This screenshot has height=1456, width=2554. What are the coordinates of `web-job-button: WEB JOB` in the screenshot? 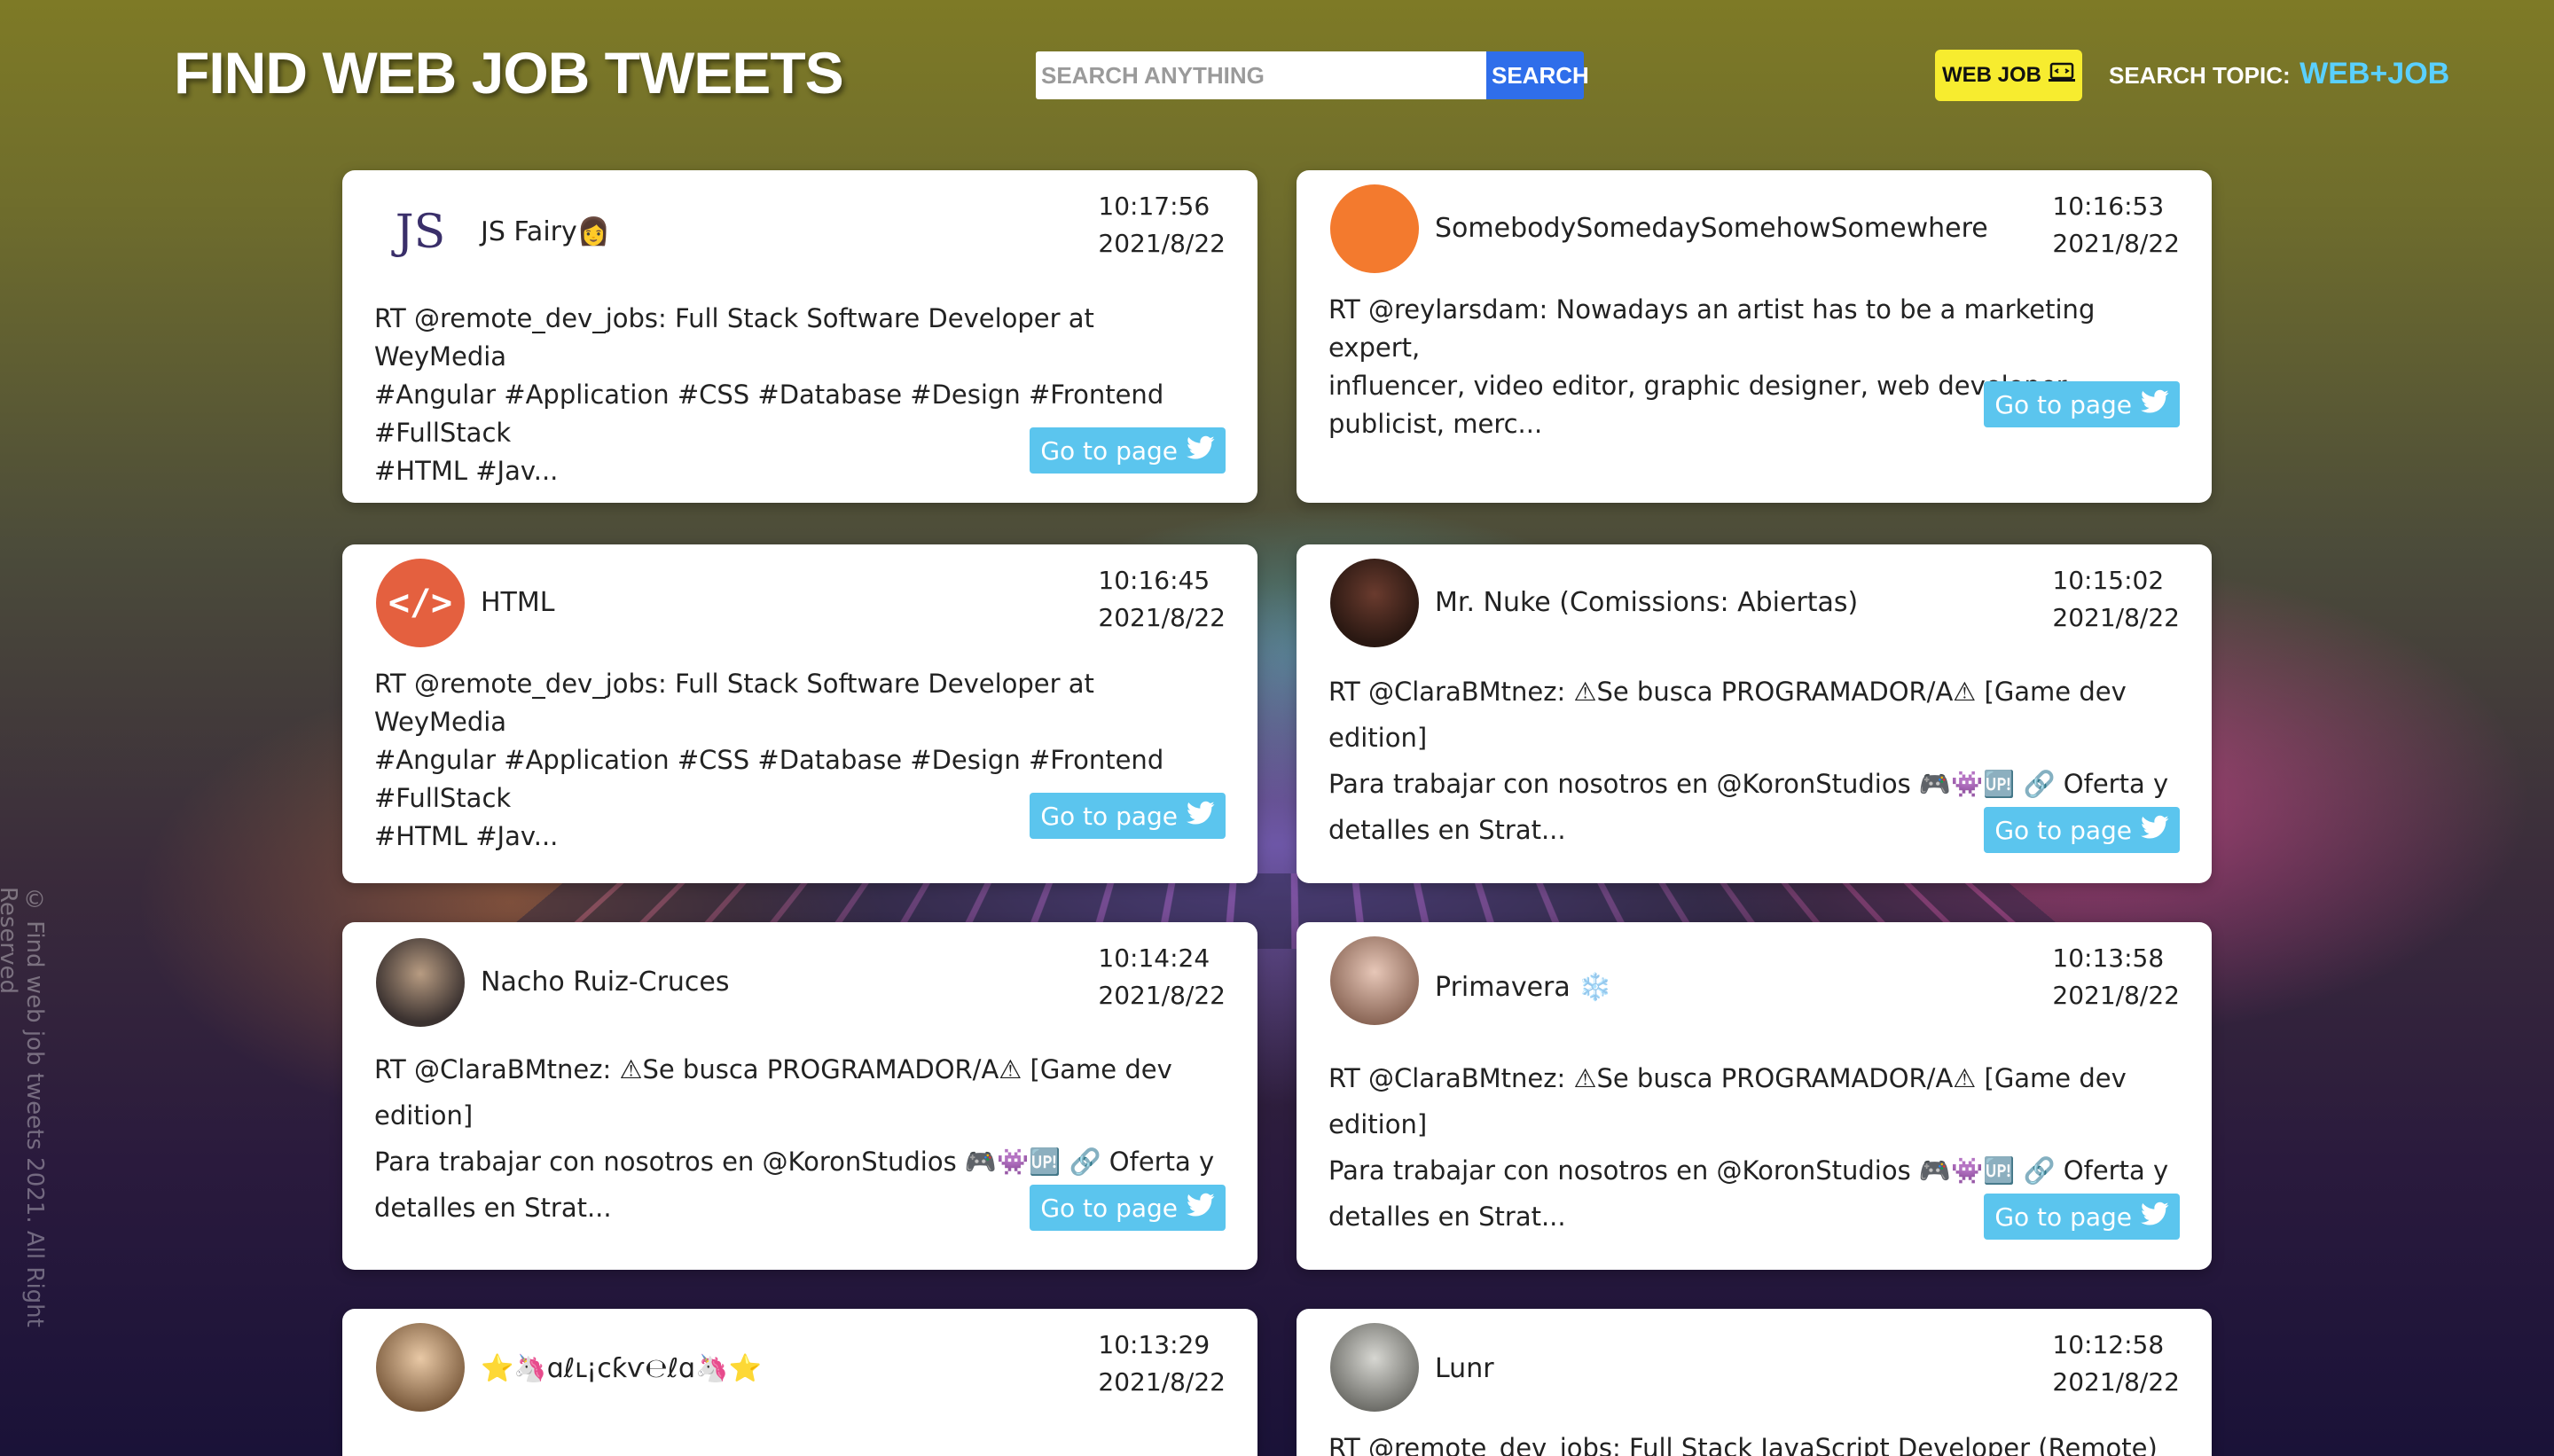 It's located at (2008, 75).